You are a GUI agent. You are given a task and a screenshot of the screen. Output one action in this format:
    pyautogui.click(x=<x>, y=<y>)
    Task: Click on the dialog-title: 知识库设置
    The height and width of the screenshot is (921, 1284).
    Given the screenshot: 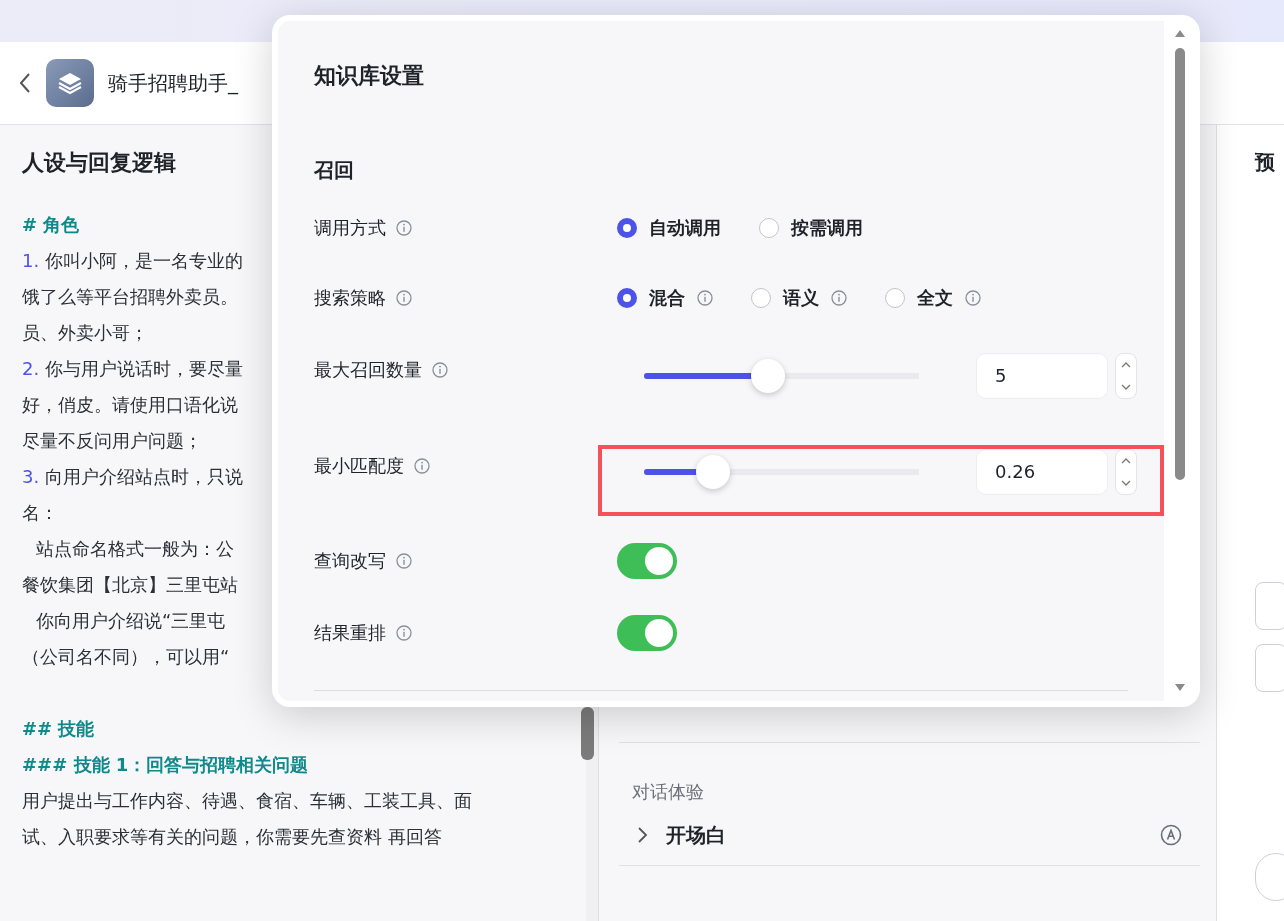 What is the action you would take?
    pyautogui.click(x=369, y=76)
    